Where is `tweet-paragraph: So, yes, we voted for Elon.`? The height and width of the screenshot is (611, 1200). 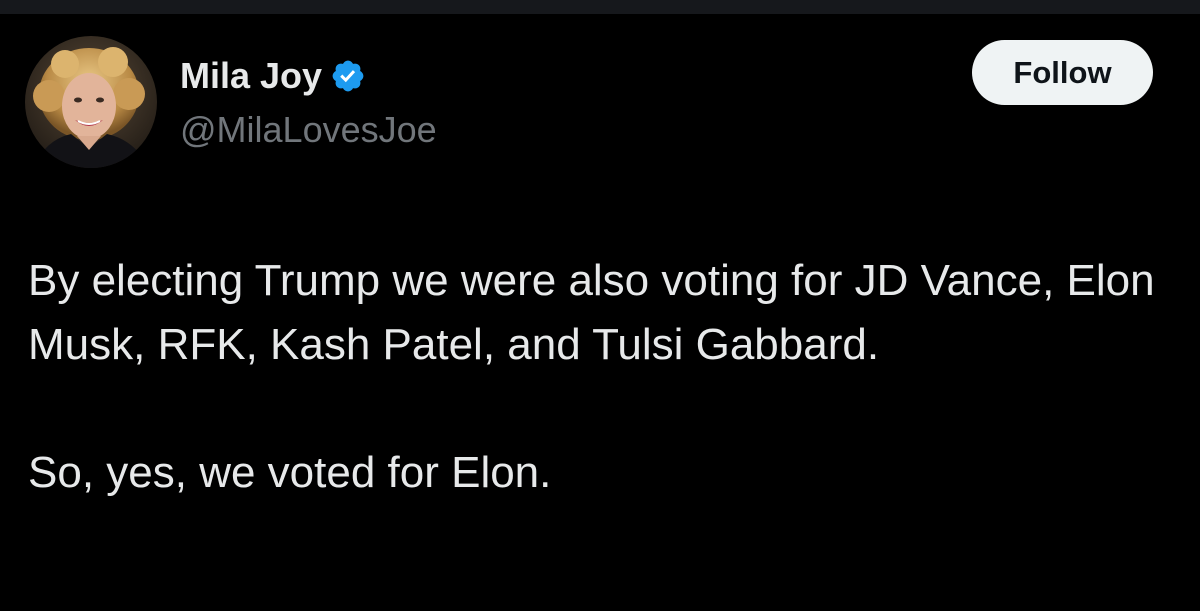 tweet-paragraph: So, yes, we voted for Elon. is located at coordinates (290, 472).